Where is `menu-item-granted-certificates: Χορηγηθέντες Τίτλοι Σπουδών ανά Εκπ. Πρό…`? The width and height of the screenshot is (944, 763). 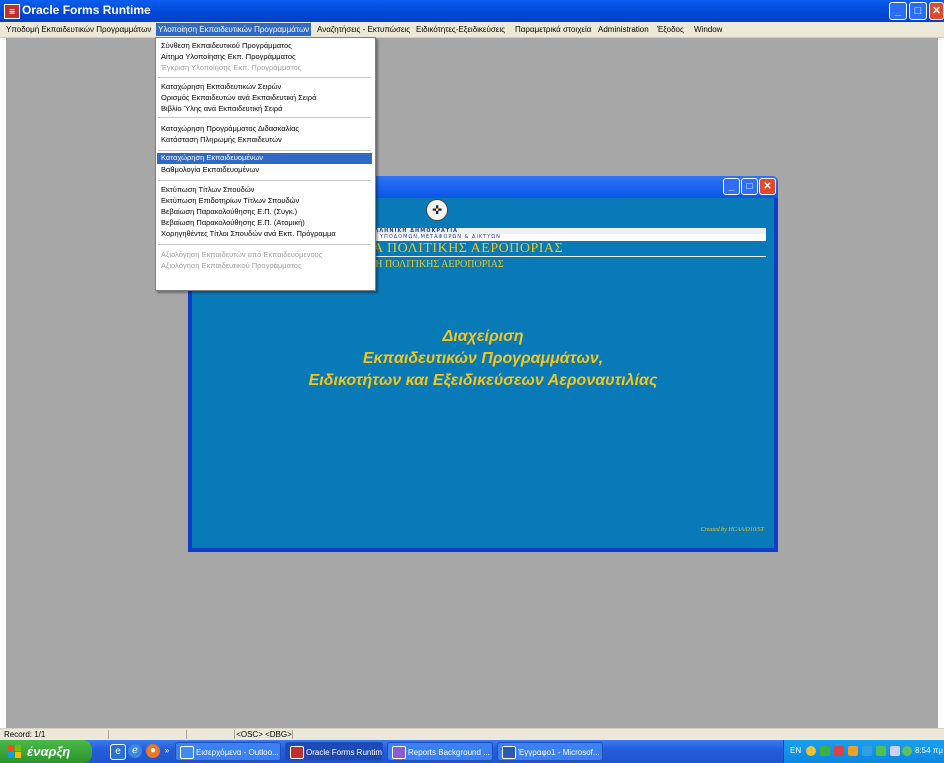 menu-item-granted-certificates: Χορηγηθέντες Τίτλοι Σπουδών ανά Εκπ. Πρό… is located at coordinates (264, 234).